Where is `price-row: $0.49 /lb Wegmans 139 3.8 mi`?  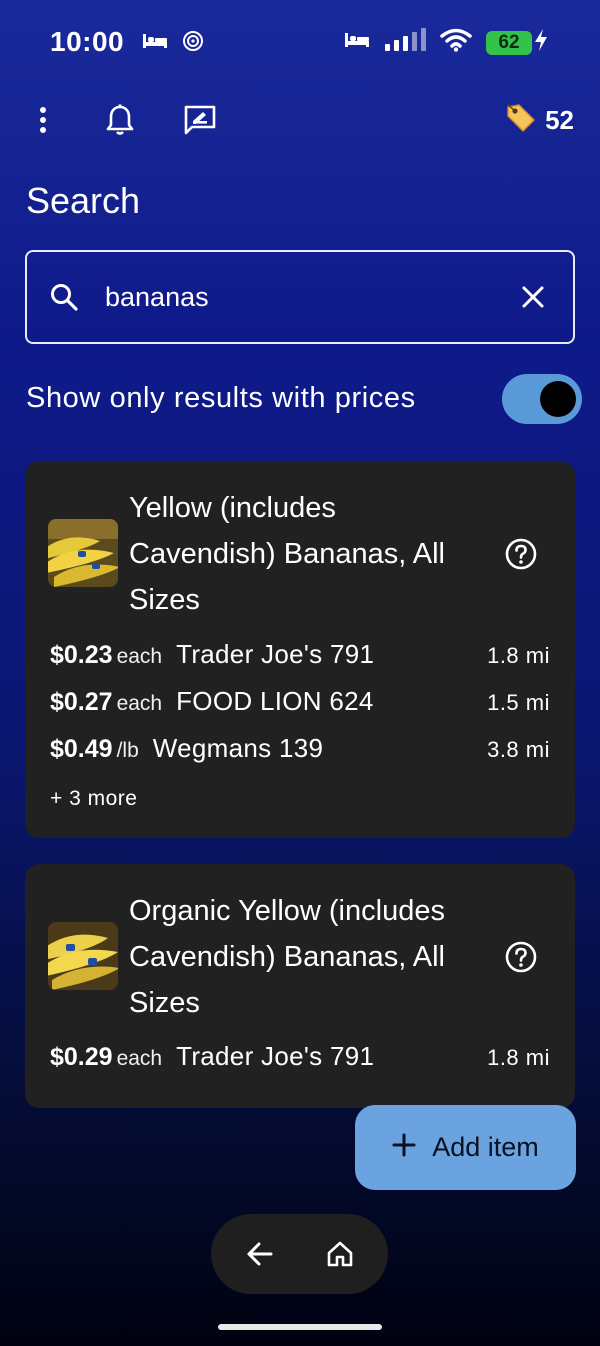
price-row: $0.49 /lb Wegmans 139 3.8 mi is located at coordinates (300, 753).